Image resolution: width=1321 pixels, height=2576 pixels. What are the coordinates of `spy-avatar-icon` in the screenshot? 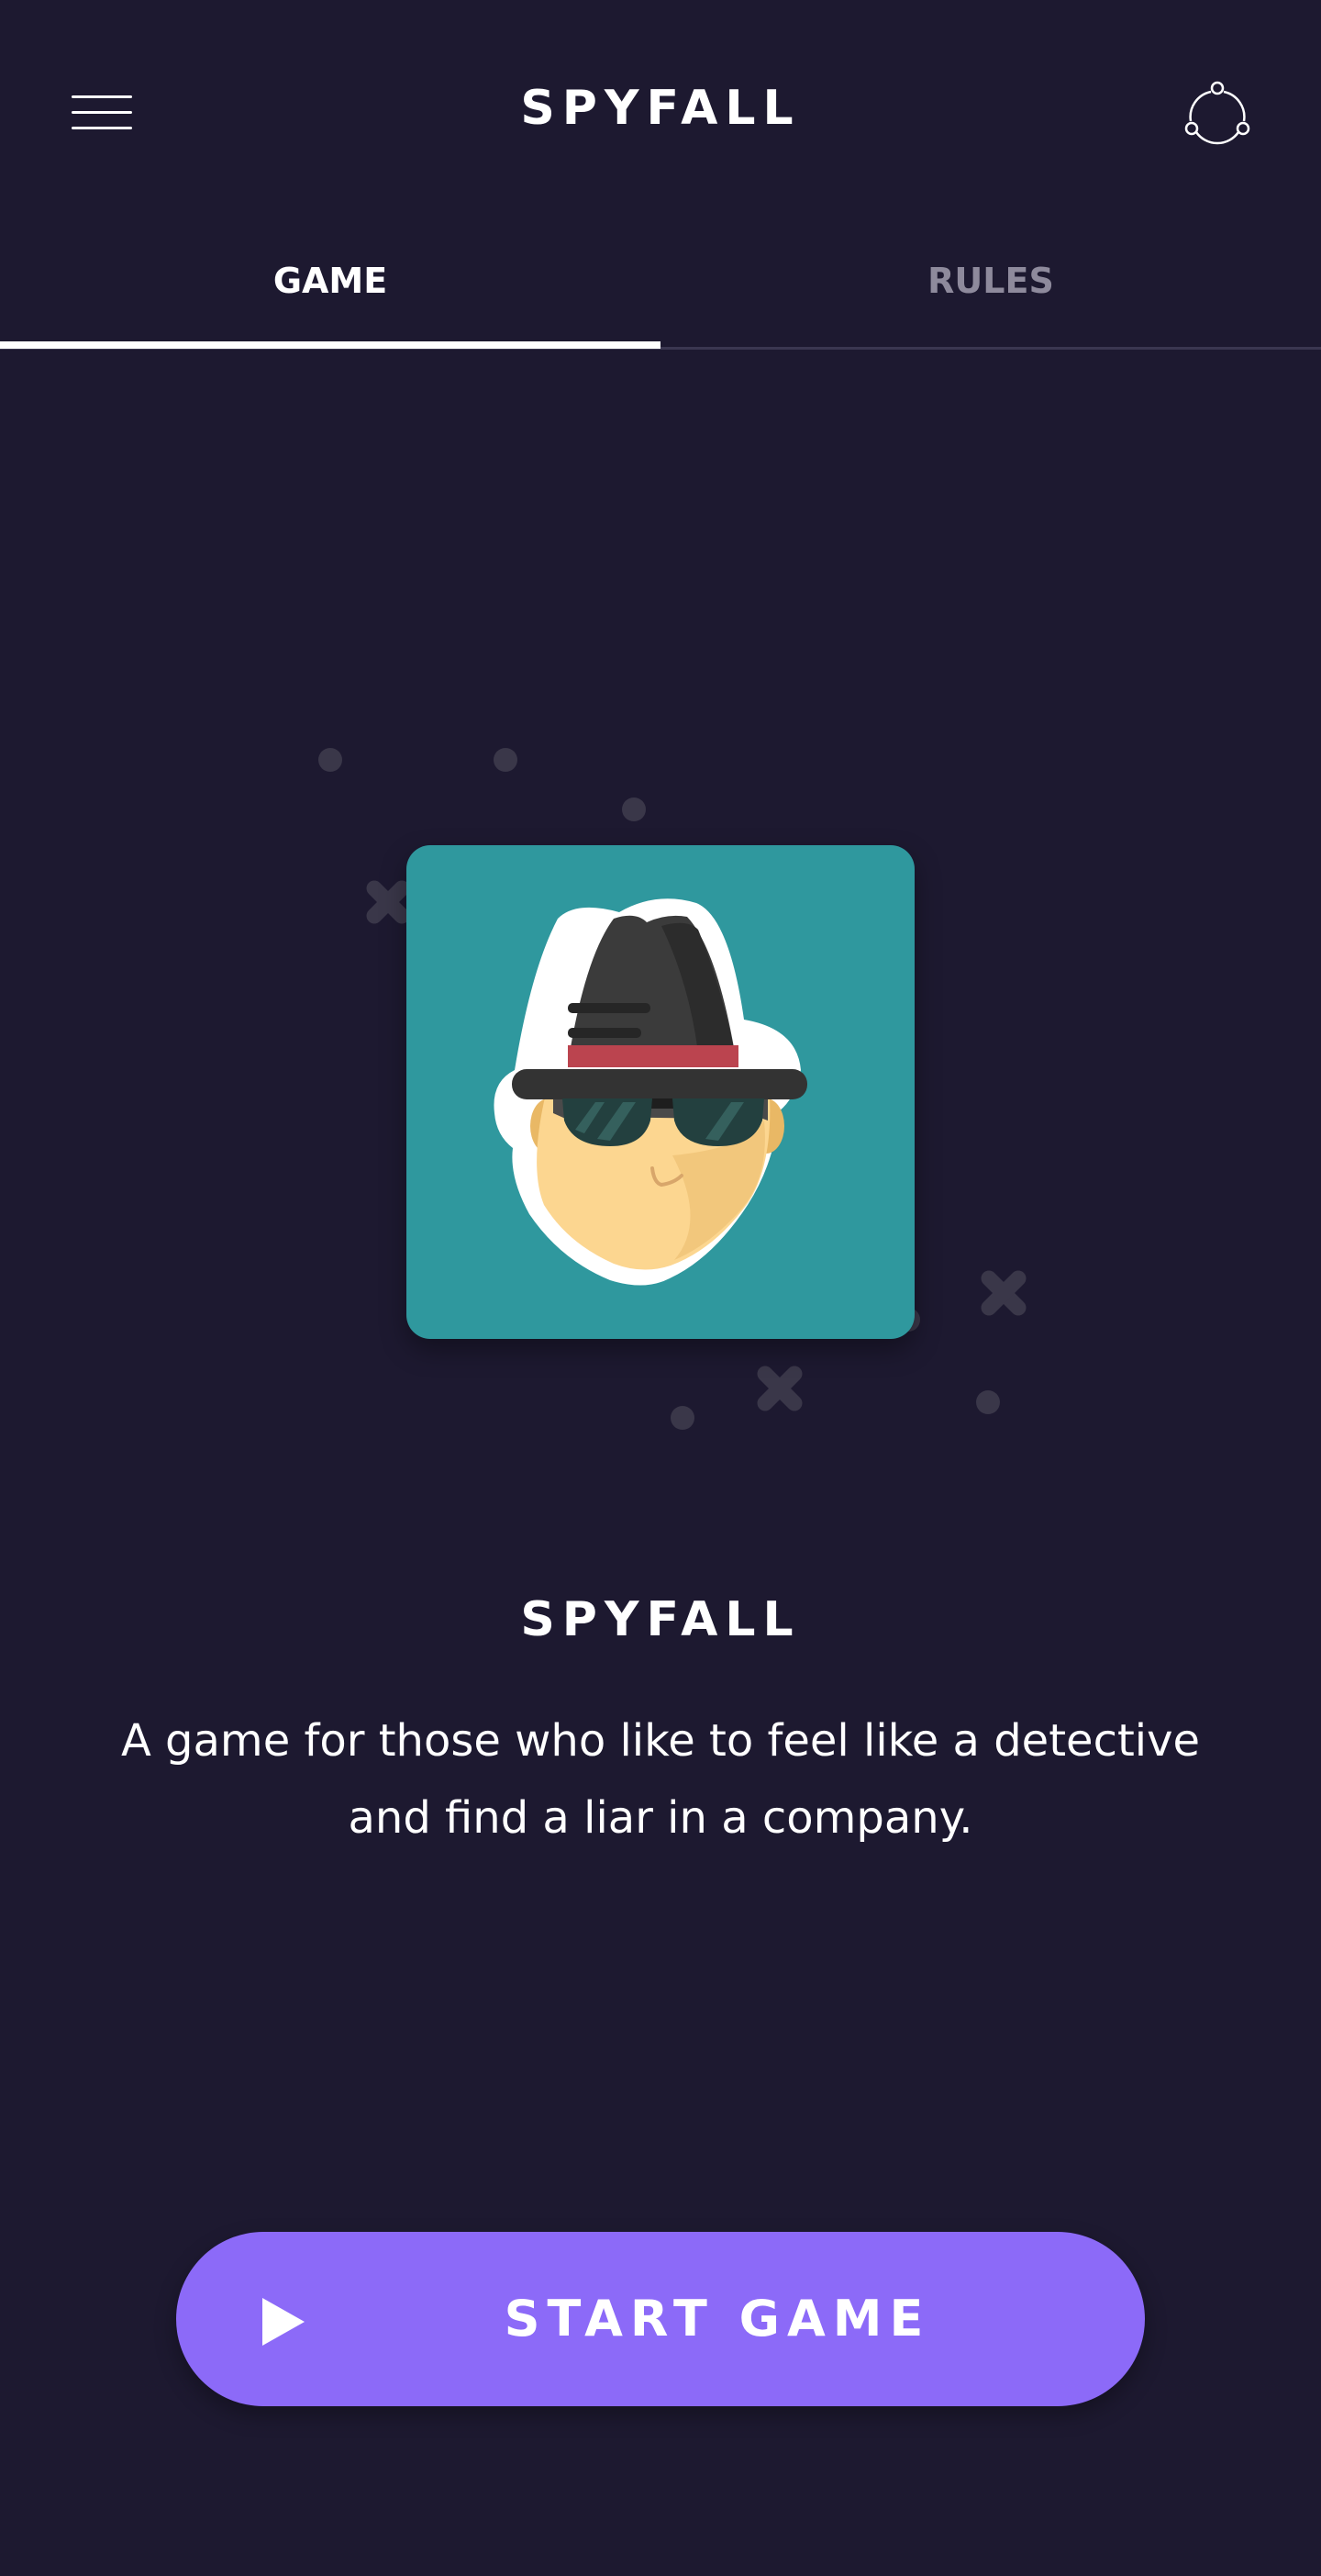 It's located at (650, 1092).